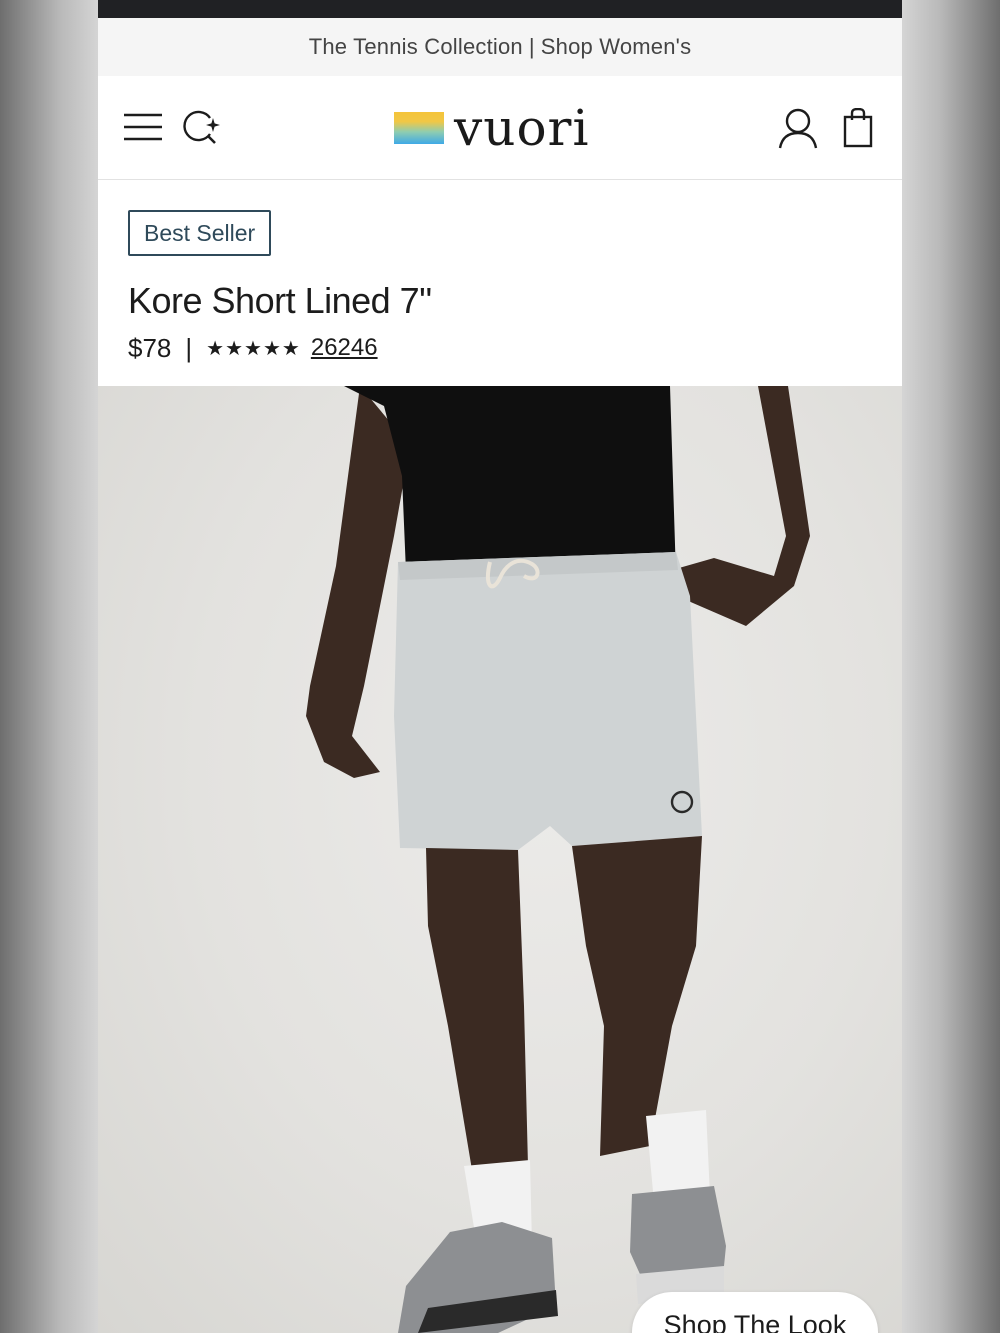 The width and height of the screenshot is (1000, 1333). What do you see at coordinates (344, 348) in the screenshot?
I see `review-count-link: 26246` at bounding box center [344, 348].